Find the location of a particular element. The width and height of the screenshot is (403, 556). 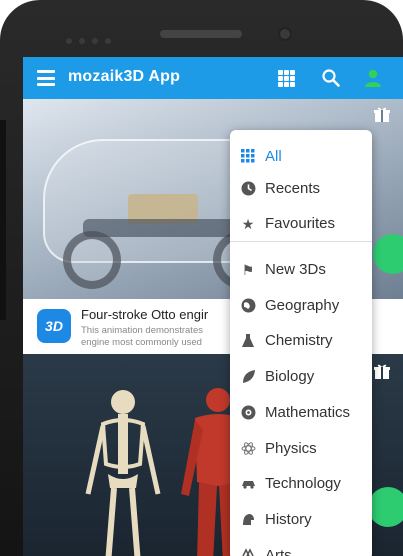

helmet-icon is located at coordinates (248, 520).